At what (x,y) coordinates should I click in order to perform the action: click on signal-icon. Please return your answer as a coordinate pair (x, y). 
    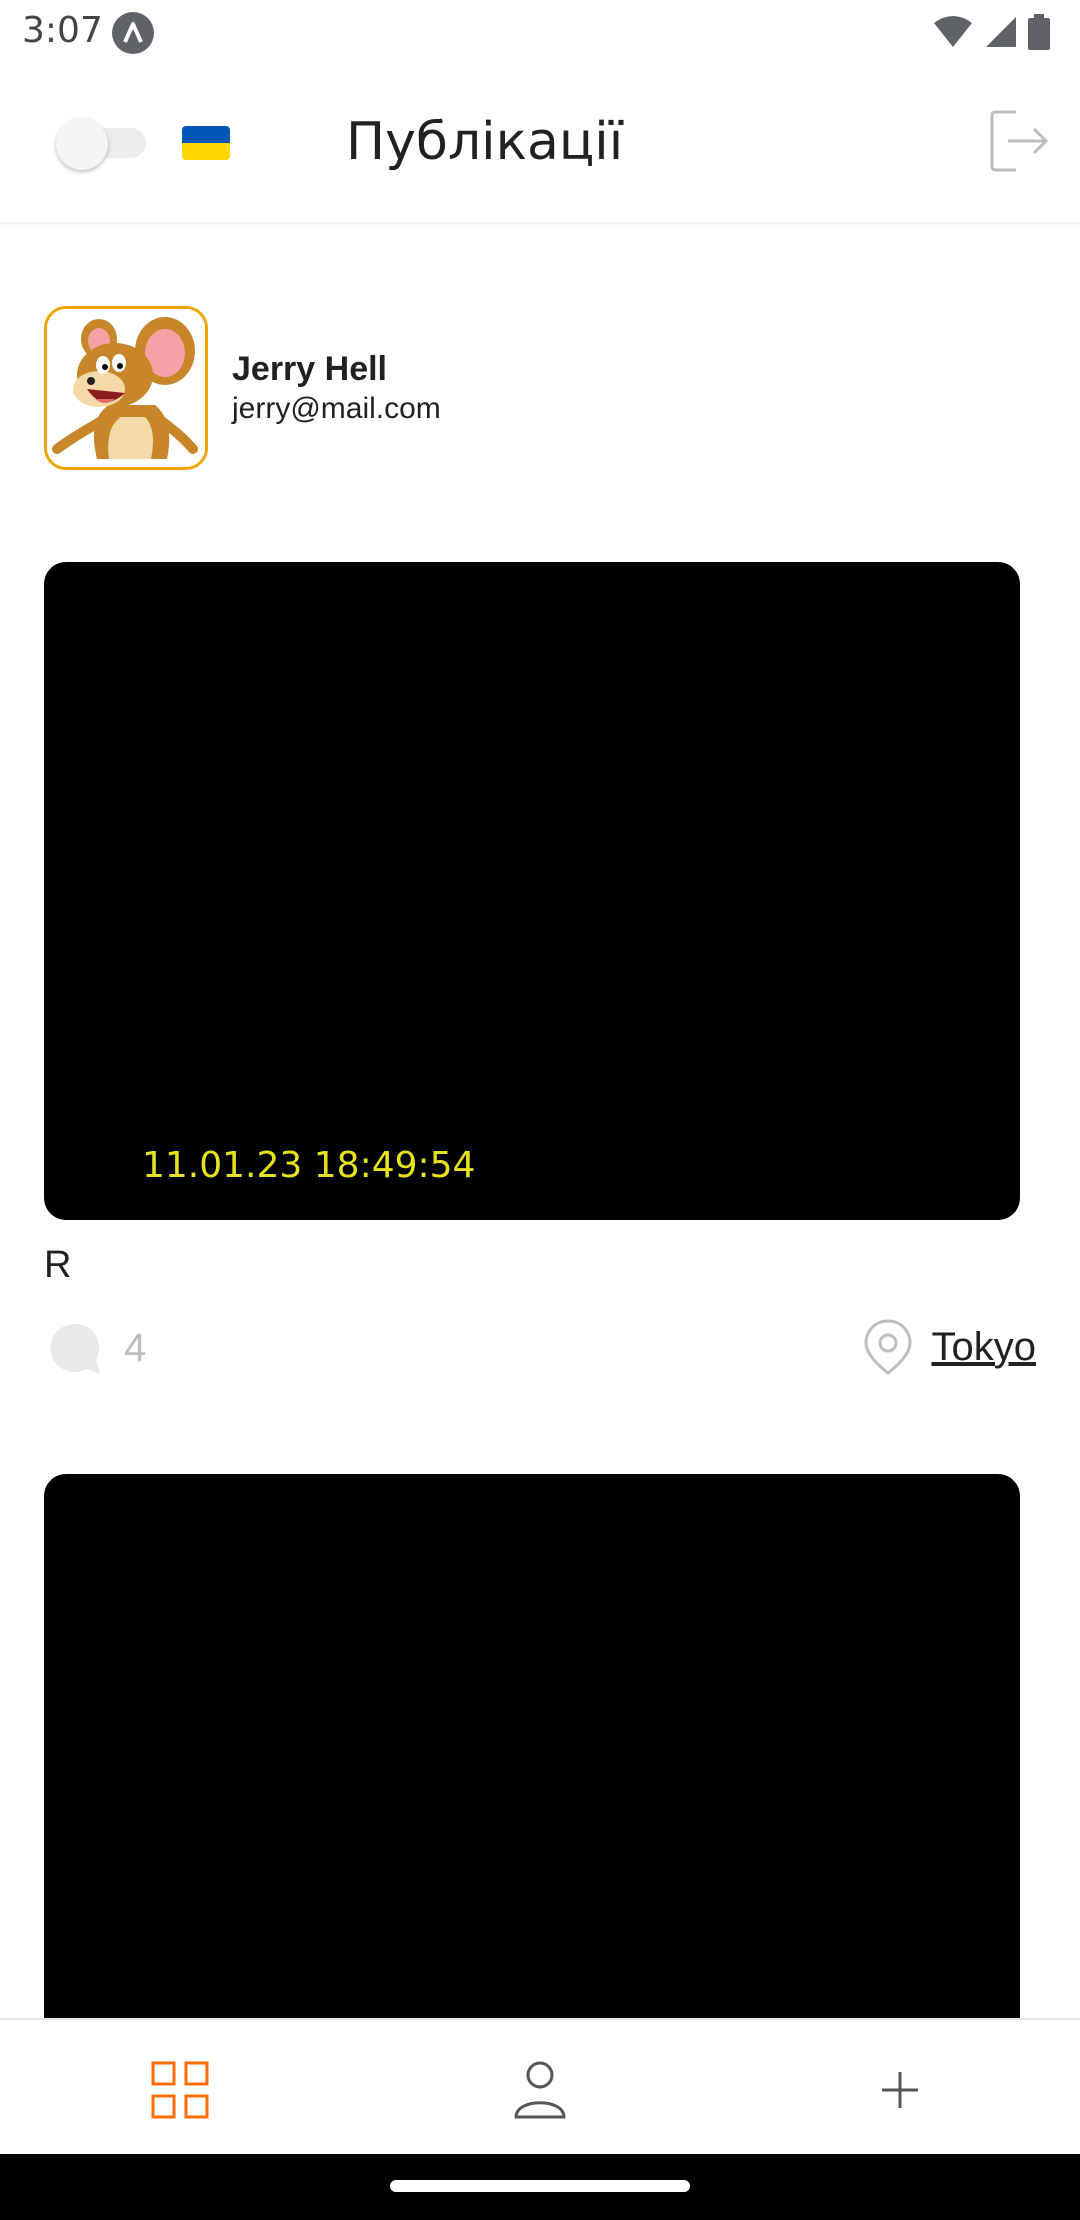
    Looking at the image, I should click on (1001, 32).